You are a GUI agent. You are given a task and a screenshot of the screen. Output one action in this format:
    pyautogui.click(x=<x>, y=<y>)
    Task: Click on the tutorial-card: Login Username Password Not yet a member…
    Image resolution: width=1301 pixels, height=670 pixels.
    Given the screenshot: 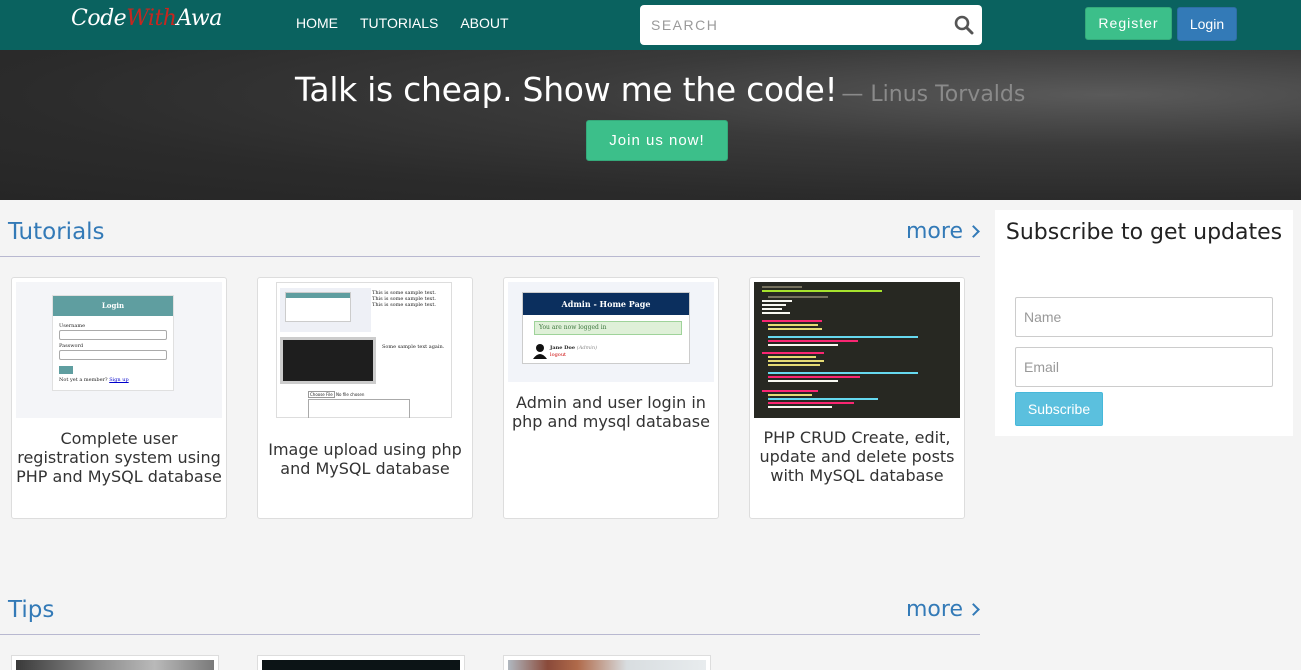 What is the action you would take?
    pyautogui.click(x=119, y=398)
    